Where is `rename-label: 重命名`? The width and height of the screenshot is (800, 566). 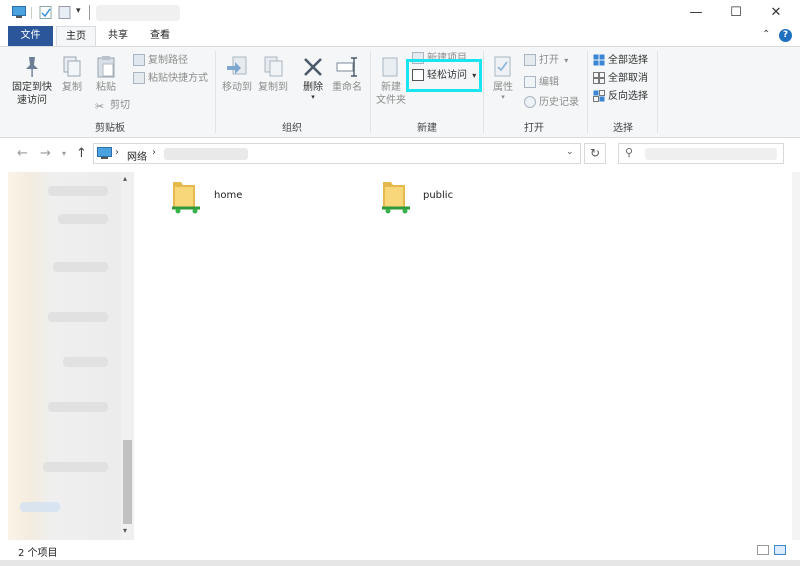
rename-label: 重命名 is located at coordinates (347, 87).